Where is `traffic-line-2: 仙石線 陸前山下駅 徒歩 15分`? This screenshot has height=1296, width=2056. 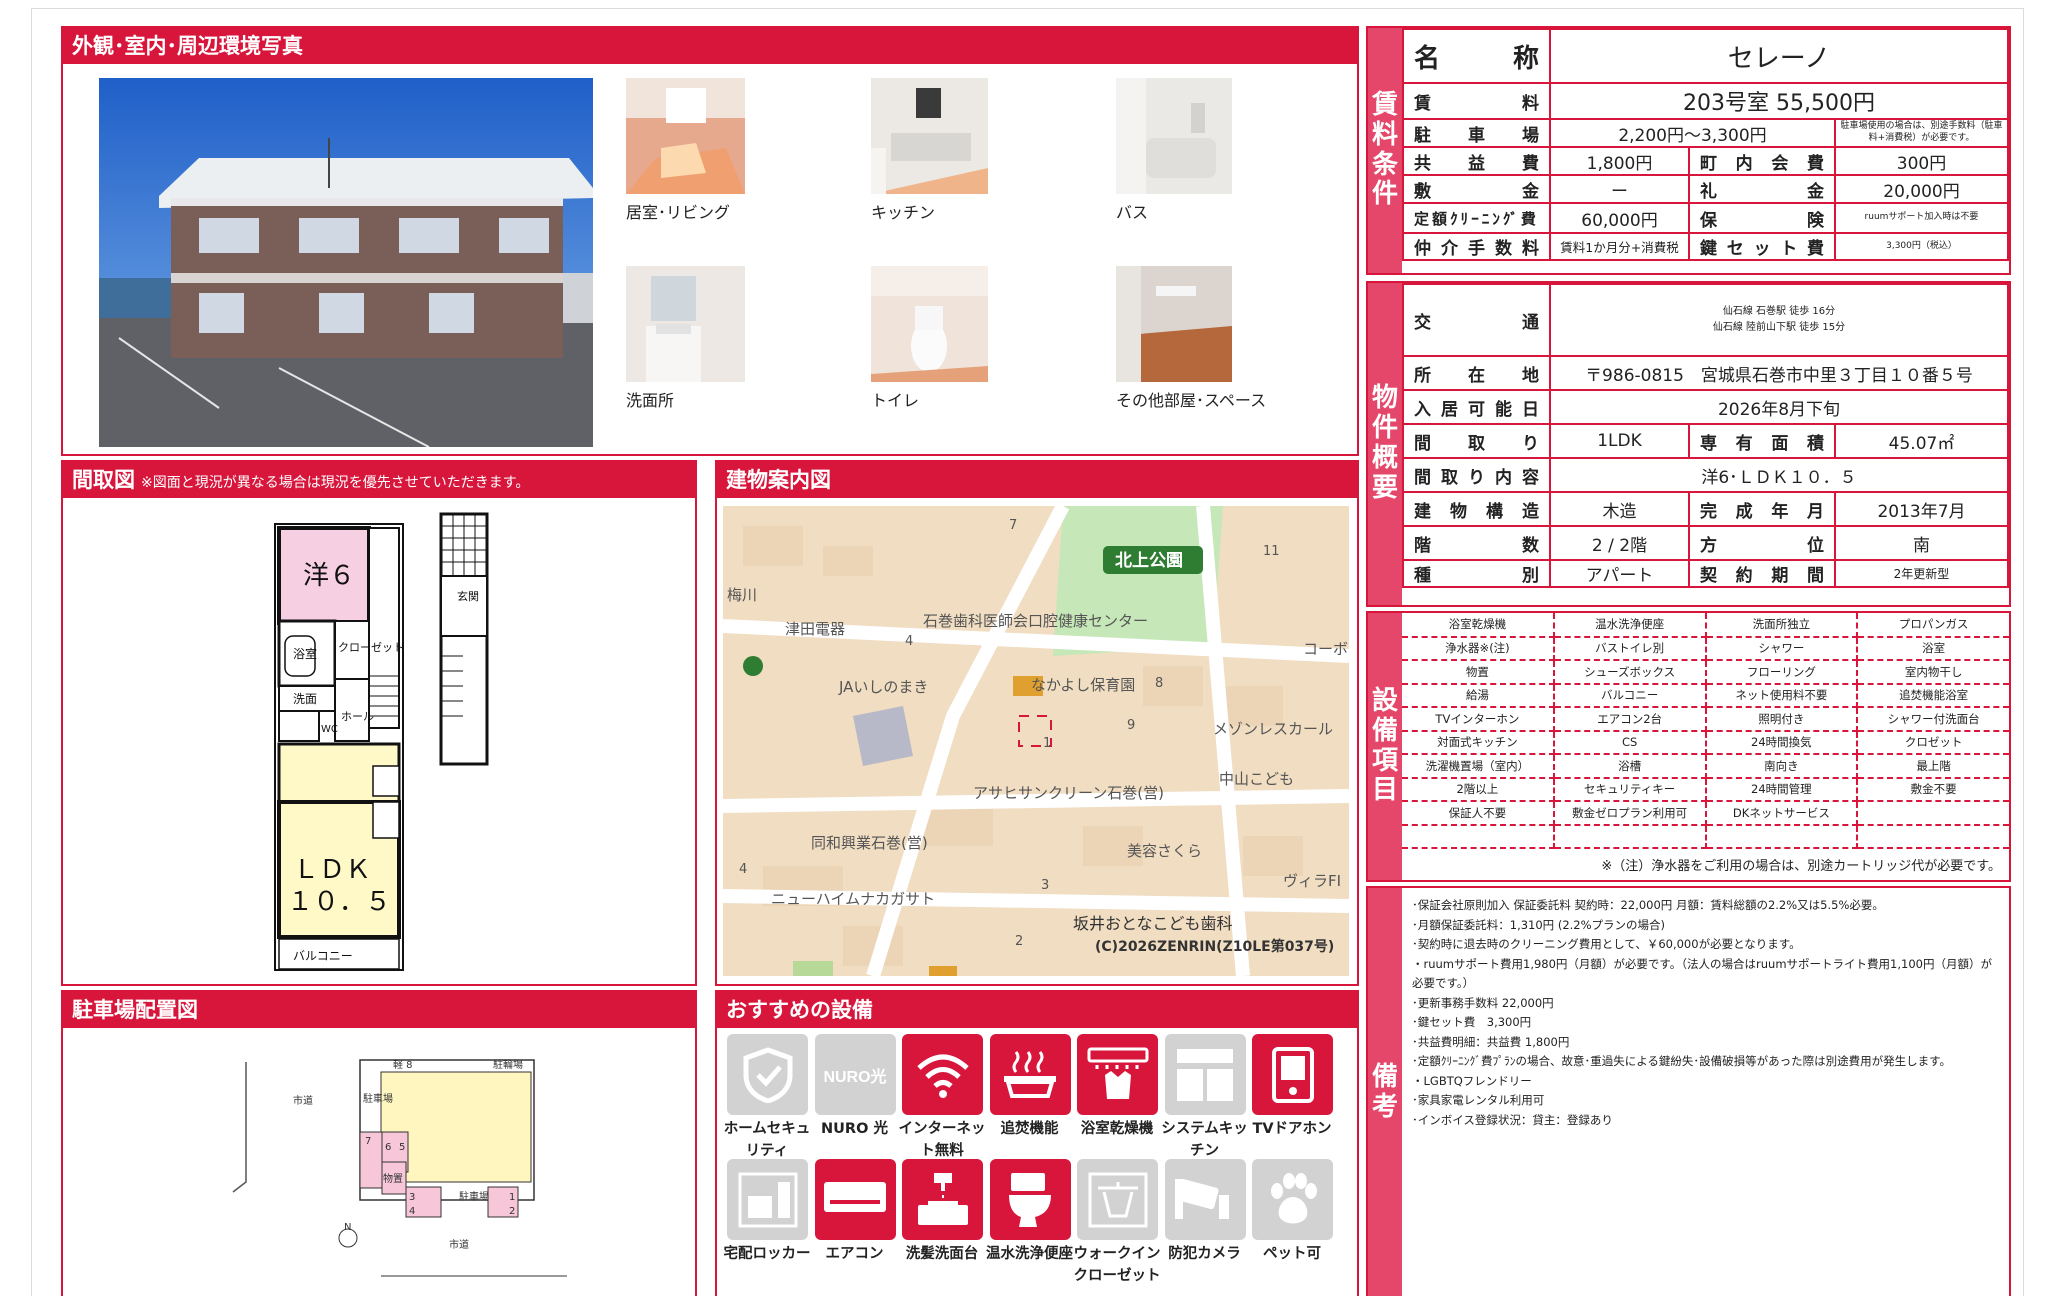
traffic-line-2: 仙石線 陸前山下駅 徒歩 15分 is located at coordinates (1779, 327).